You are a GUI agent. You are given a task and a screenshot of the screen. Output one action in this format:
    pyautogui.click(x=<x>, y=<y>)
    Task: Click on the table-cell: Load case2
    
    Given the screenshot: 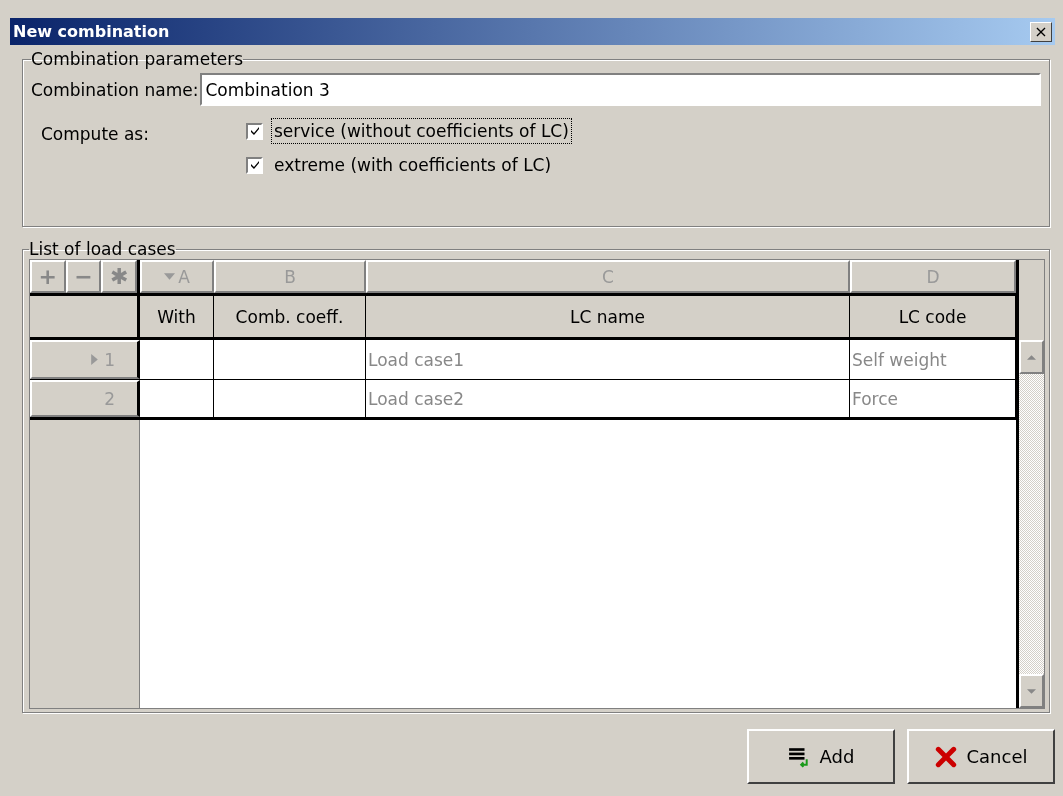 What is the action you would take?
    pyautogui.click(x=608, y=398)
    